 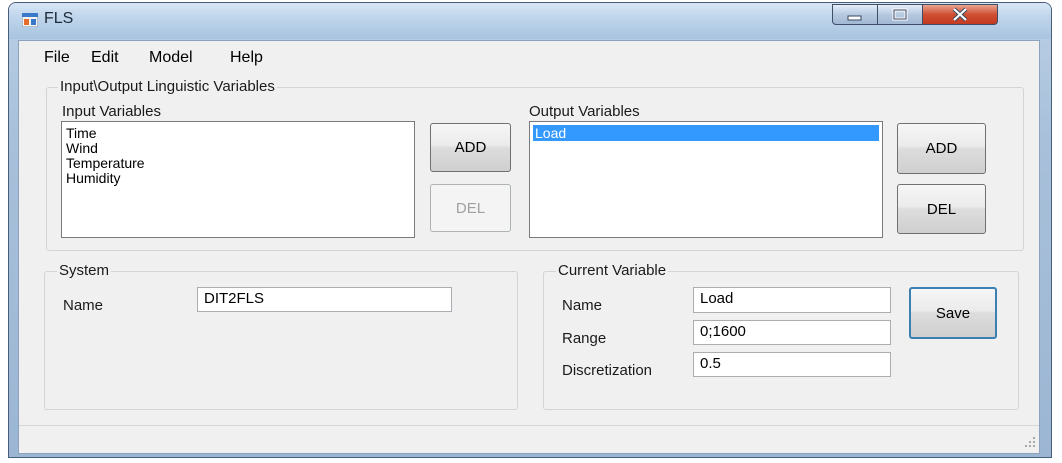 What do you see at coordinates (105, 58) in the screenshot?
I see `menu-edit: Edit` at bounding box center [105, 58].